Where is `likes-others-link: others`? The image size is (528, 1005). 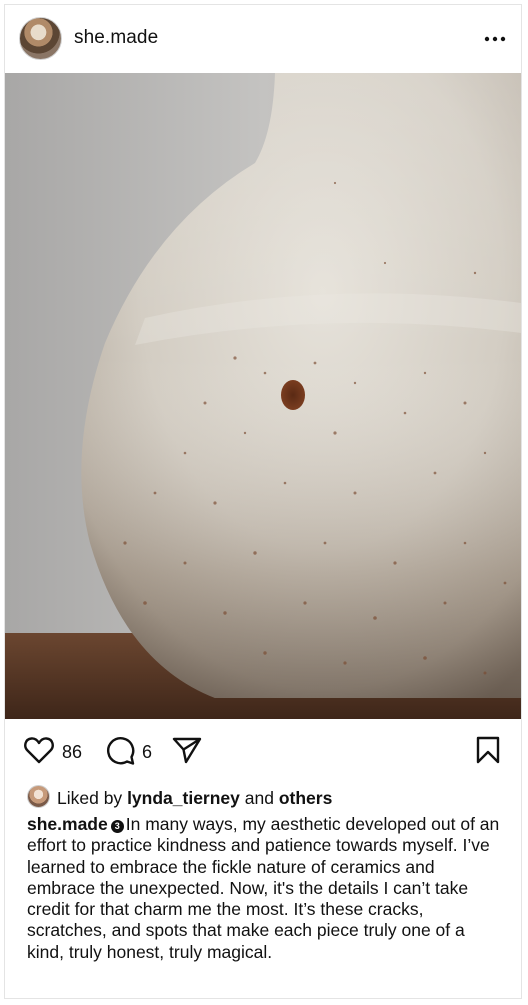
likes-others-link: others is located at coordinates (305, 798).